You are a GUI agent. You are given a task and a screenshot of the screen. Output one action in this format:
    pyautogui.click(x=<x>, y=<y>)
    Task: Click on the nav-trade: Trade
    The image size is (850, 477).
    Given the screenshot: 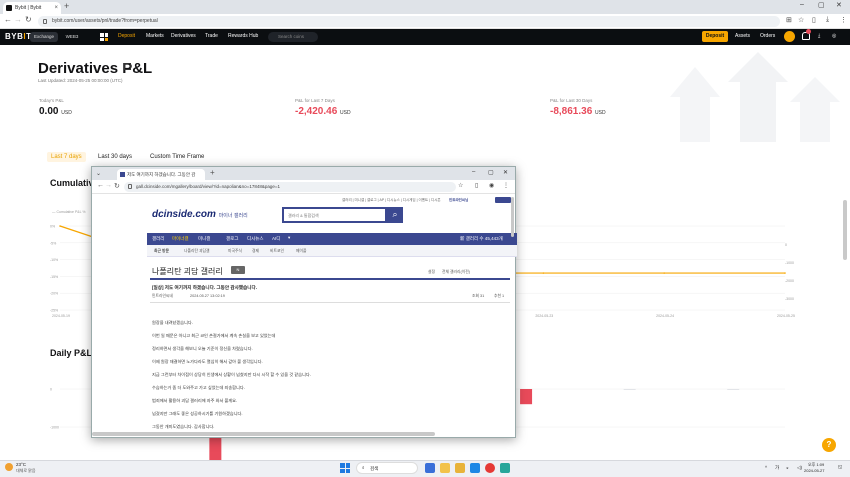 What is the action you would take?
    pyautogui.click(x=211, y=36)
    